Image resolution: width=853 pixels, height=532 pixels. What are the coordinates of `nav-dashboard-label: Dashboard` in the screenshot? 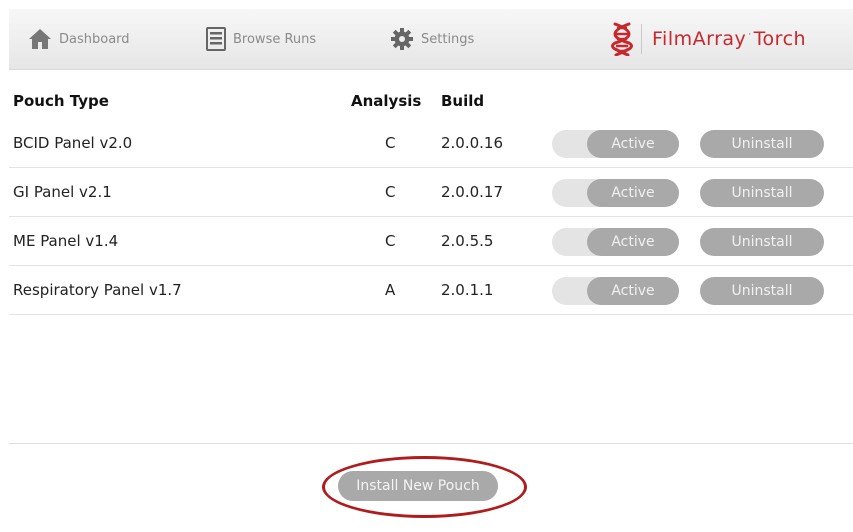 It's located at (94, 39).